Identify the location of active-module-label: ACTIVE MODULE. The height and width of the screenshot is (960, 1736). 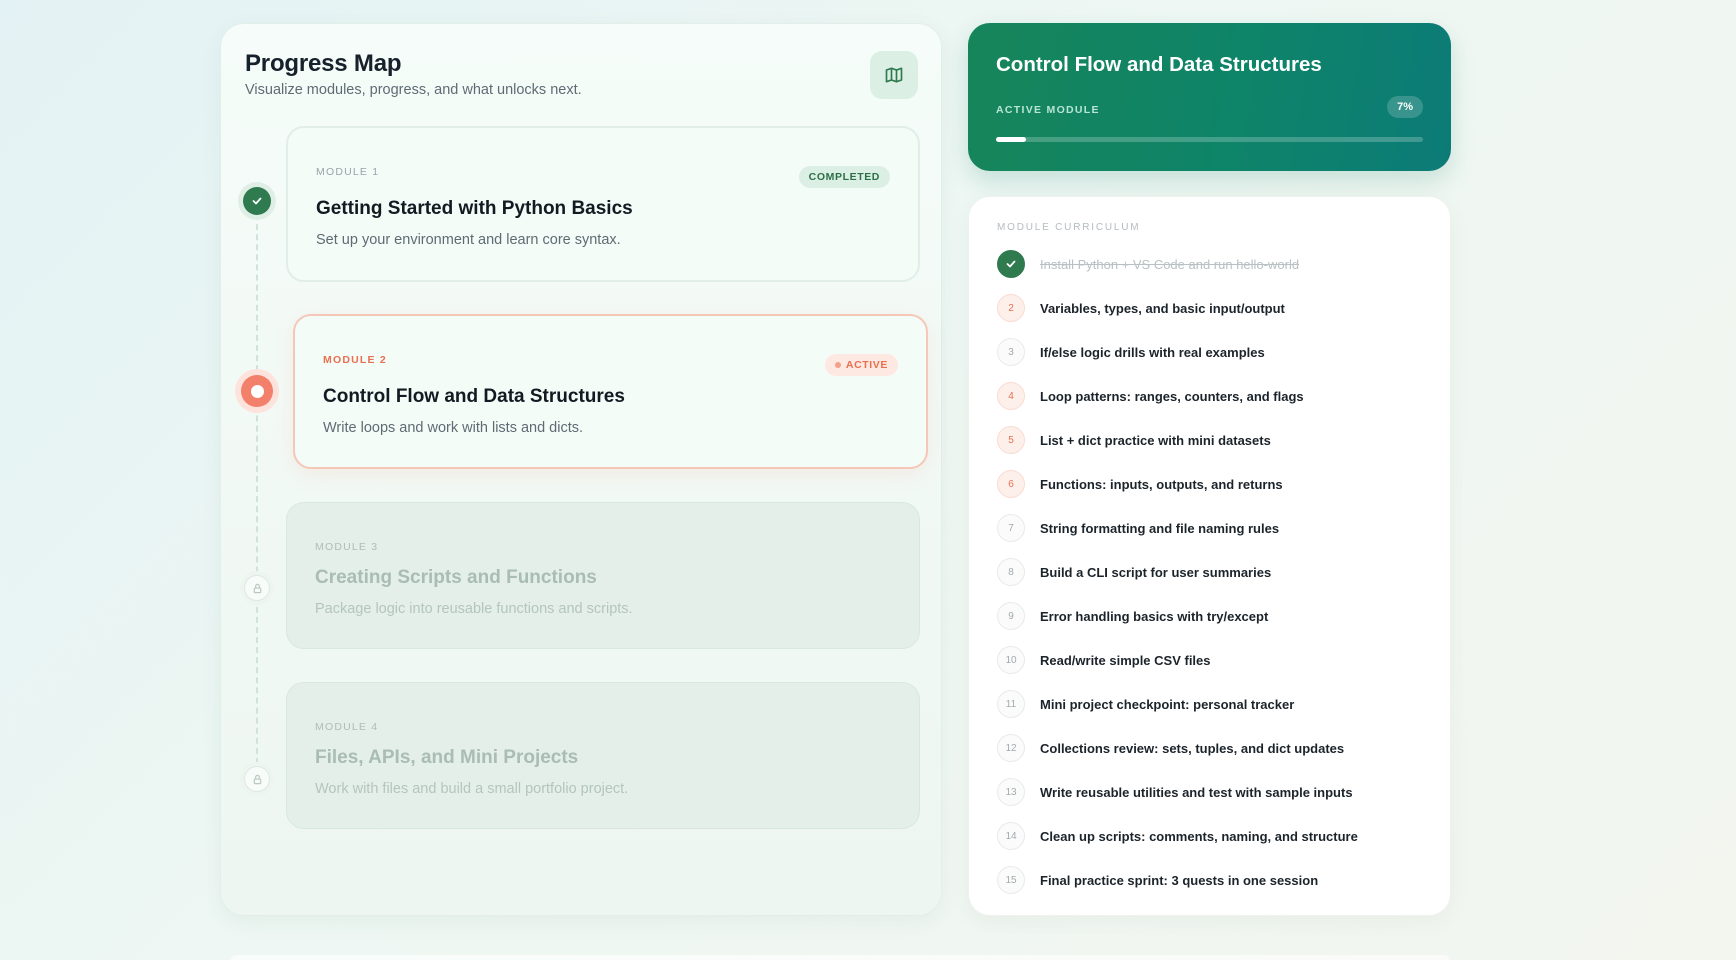
(1048, 110).